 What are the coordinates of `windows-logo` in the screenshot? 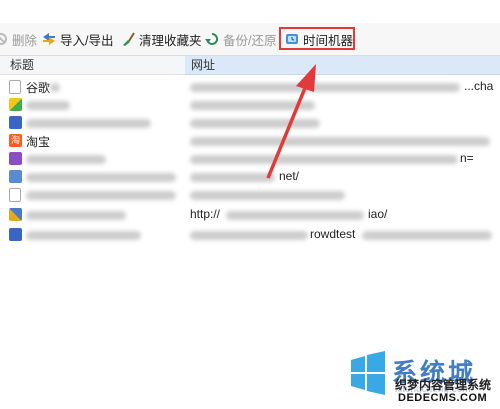 It's located at (368, 373).